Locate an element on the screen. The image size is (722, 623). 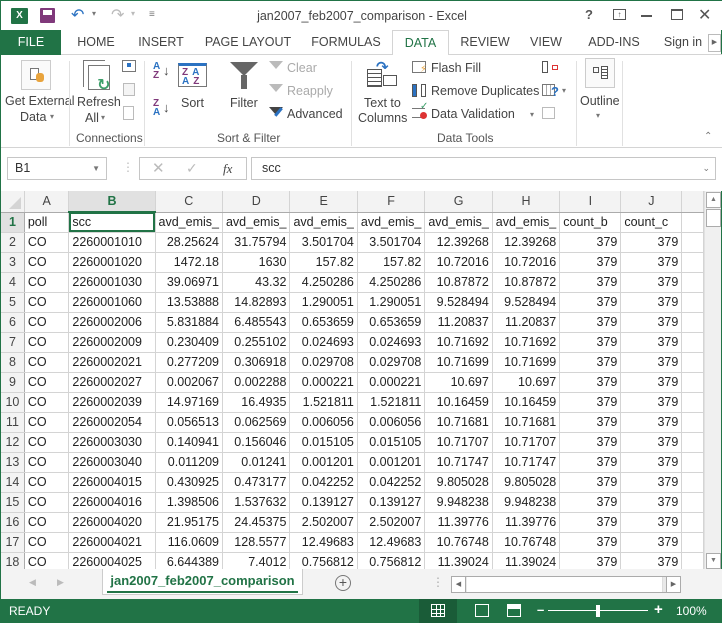
cell-d15: 1.537632 is located at coordinates (256, 502).